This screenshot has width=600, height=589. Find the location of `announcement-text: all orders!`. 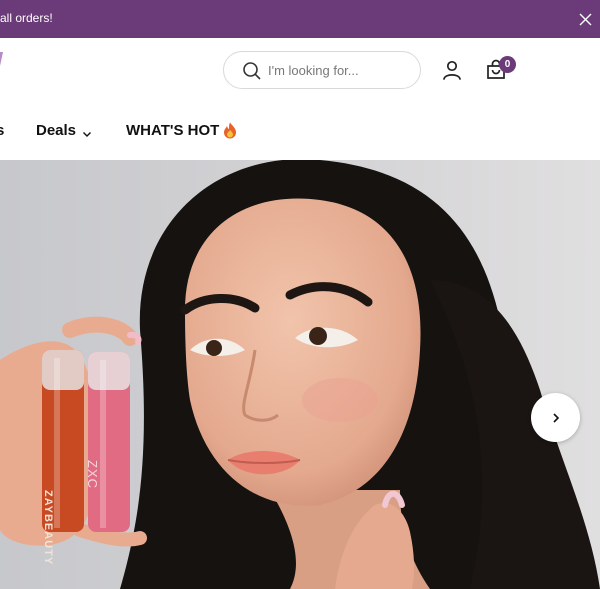

announcement-text: all orders! is located at coordinates (26, 18).